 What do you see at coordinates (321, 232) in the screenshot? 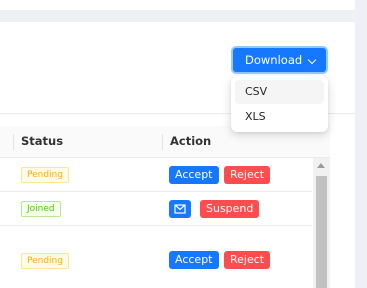
I see `scrollbar-thumb` at bounding box center [321, 232].